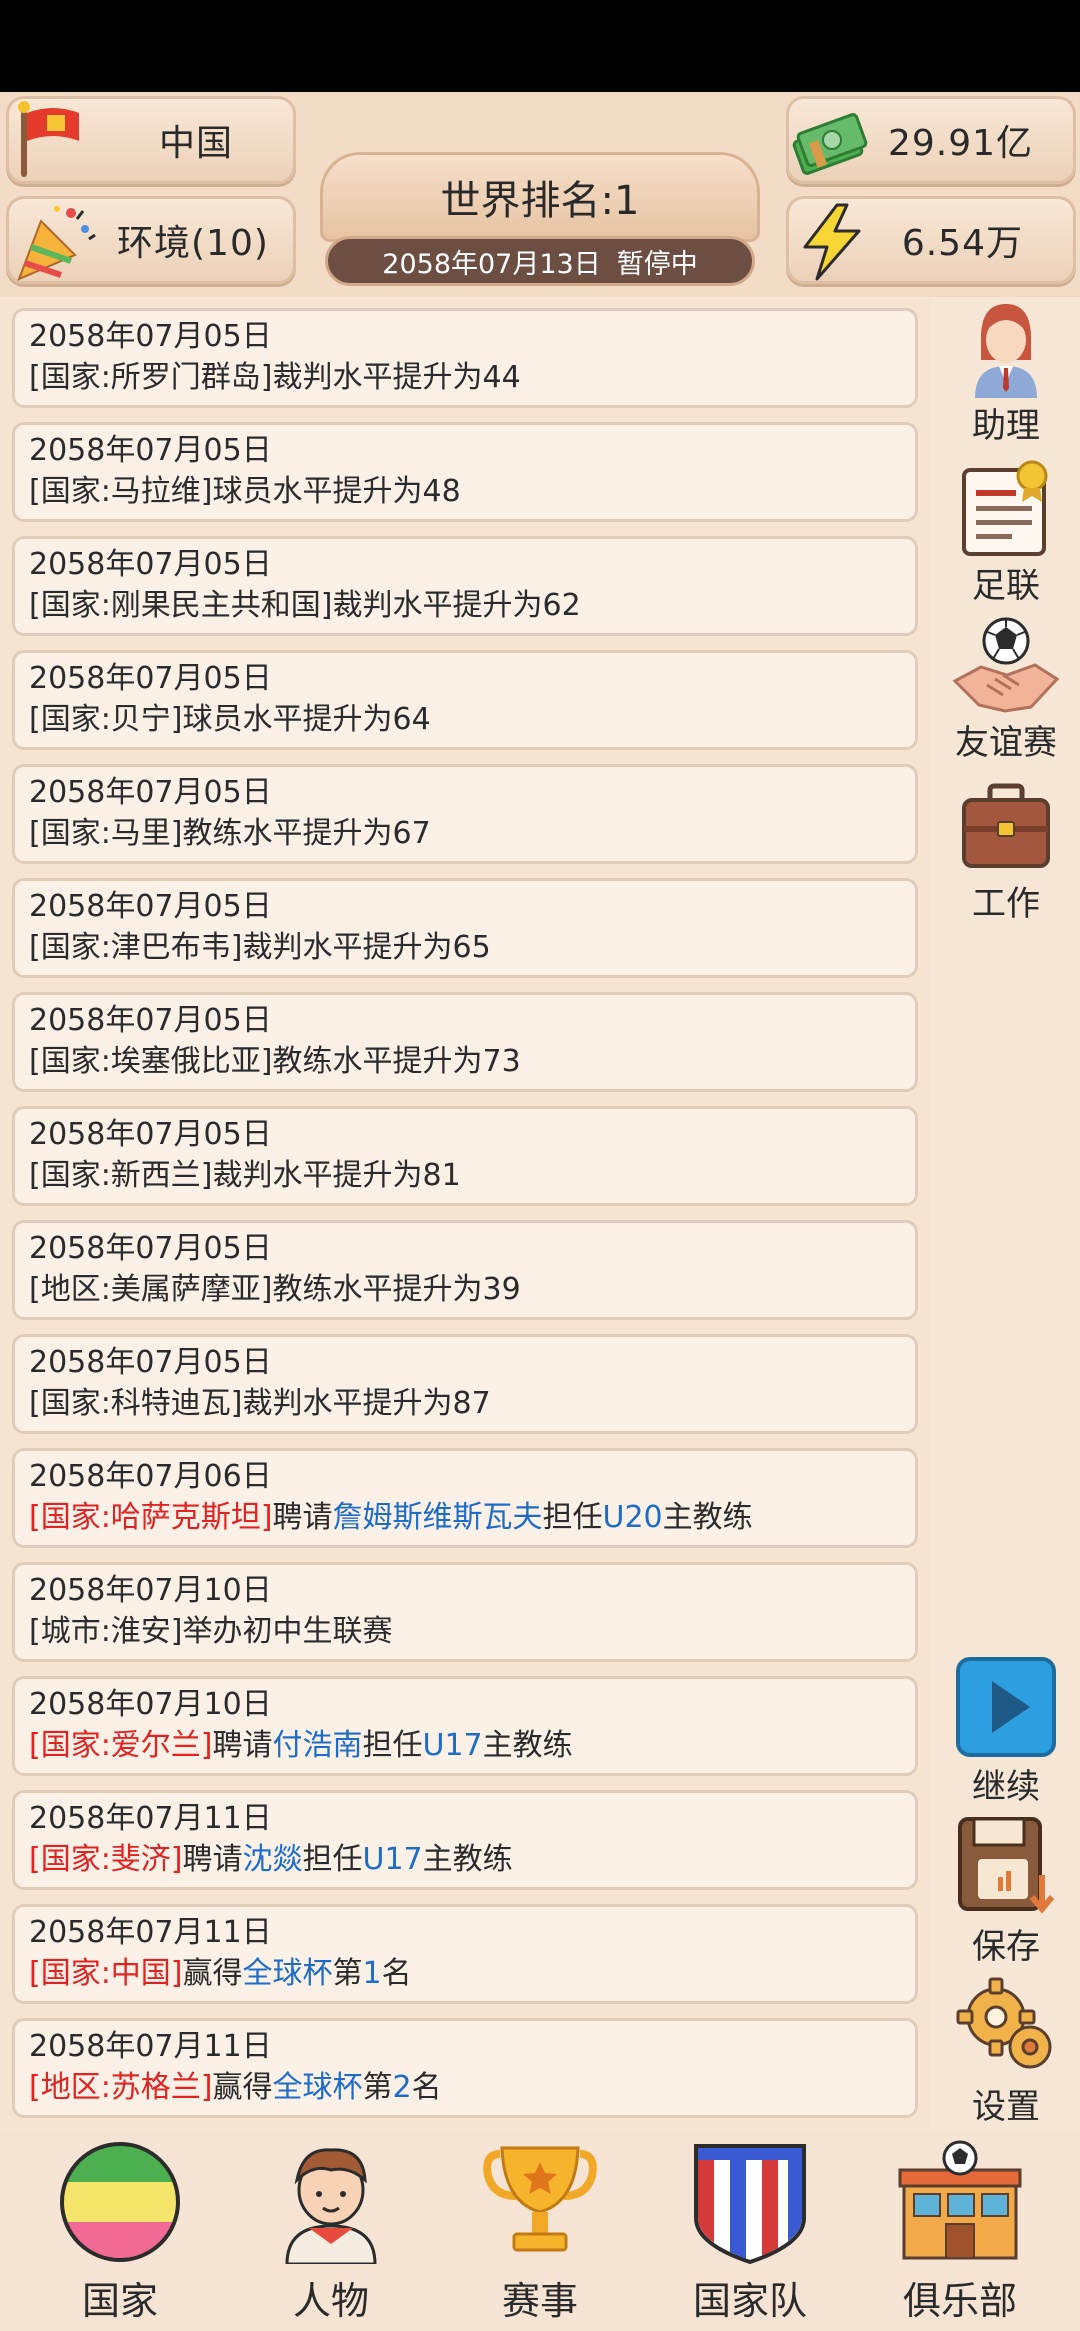 This screenshot has height=2331, width=1080. I want to click on news-item: 2058年07月05日 [国家:埃塞俄比亚]教练水平提升为73, so click(465, 1042).